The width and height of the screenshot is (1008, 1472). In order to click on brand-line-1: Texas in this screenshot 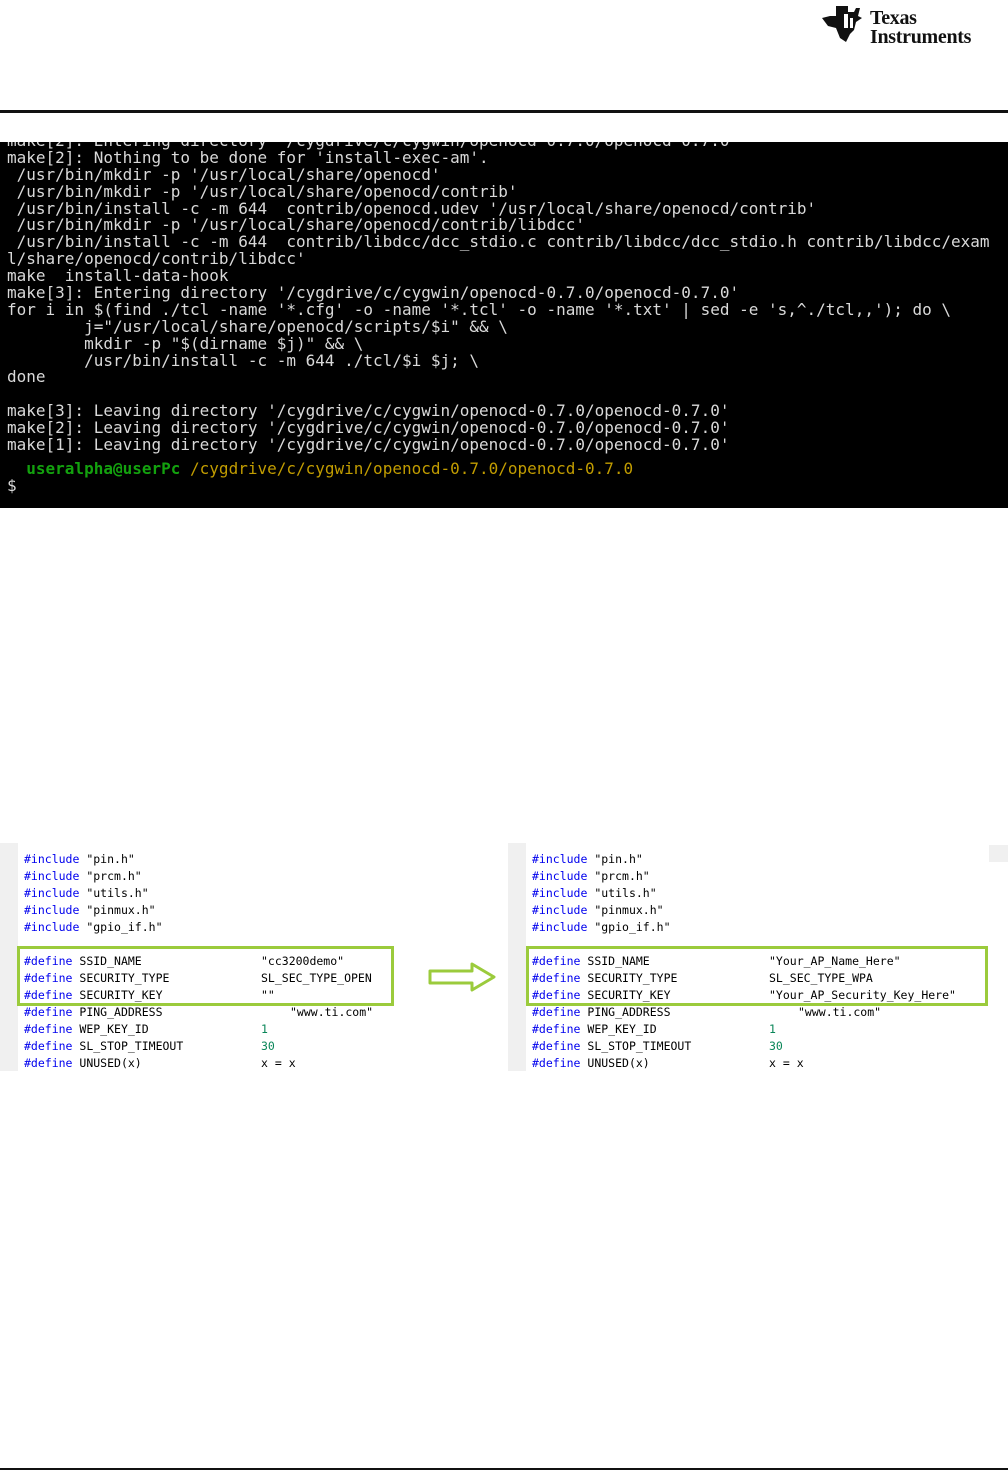, I will do `click(893, 18)`.